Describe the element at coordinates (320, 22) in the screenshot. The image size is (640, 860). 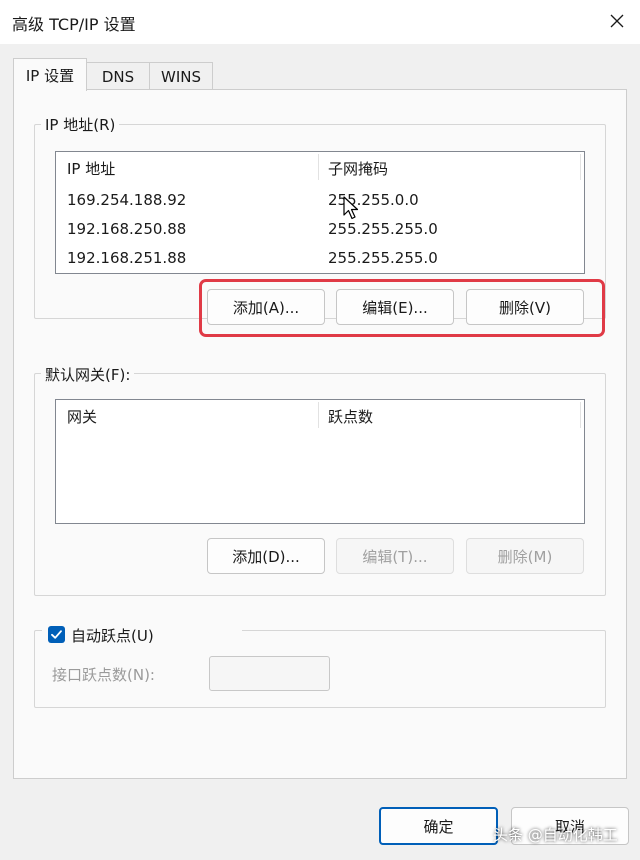
I see `title-bar: 高级 TCP/IP 设置` at that location.